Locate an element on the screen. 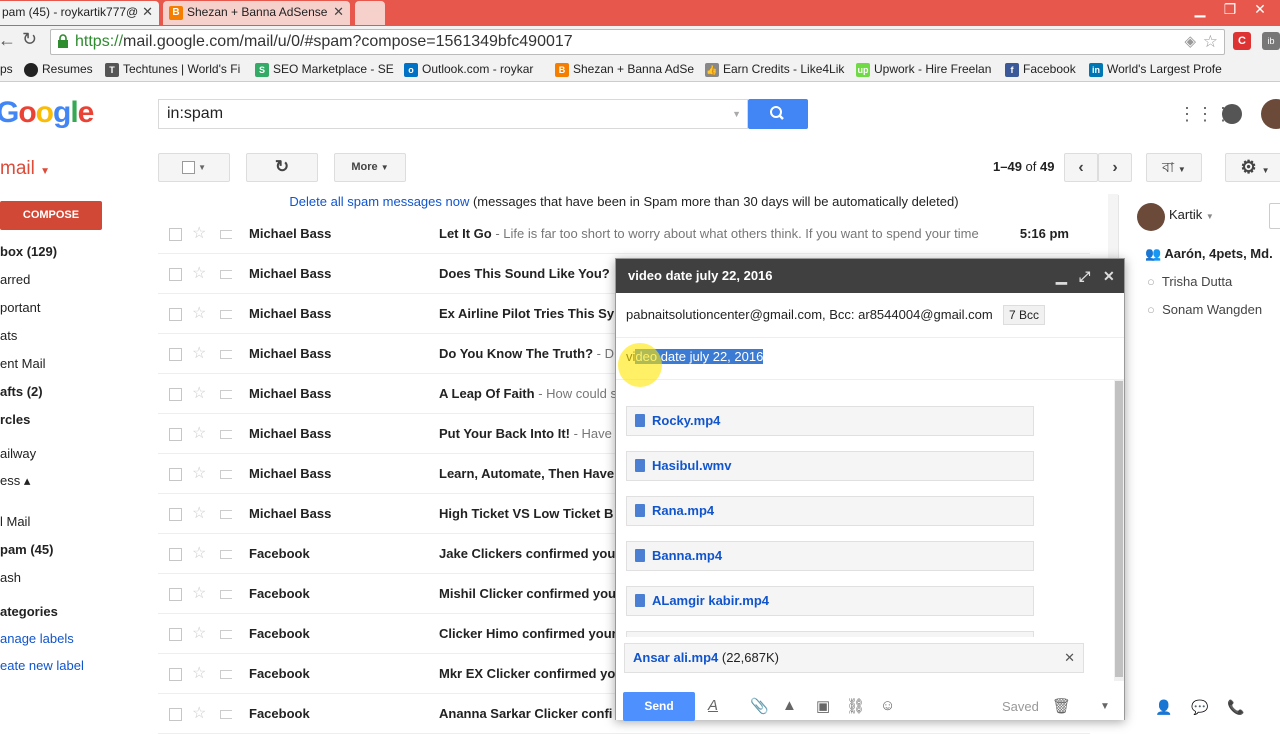 The image size is (1280, 734). formatting-icon: A is located at coordinates (713, 705).